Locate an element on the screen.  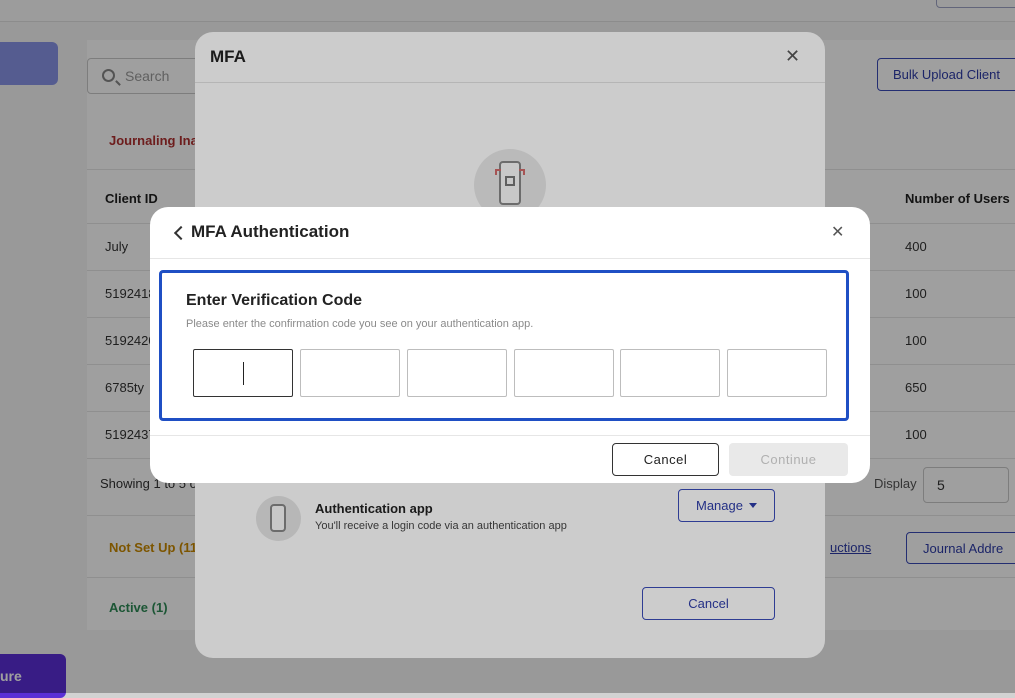
verification-code-heading: Enter Verification Code is located at coordinates (274, 300).